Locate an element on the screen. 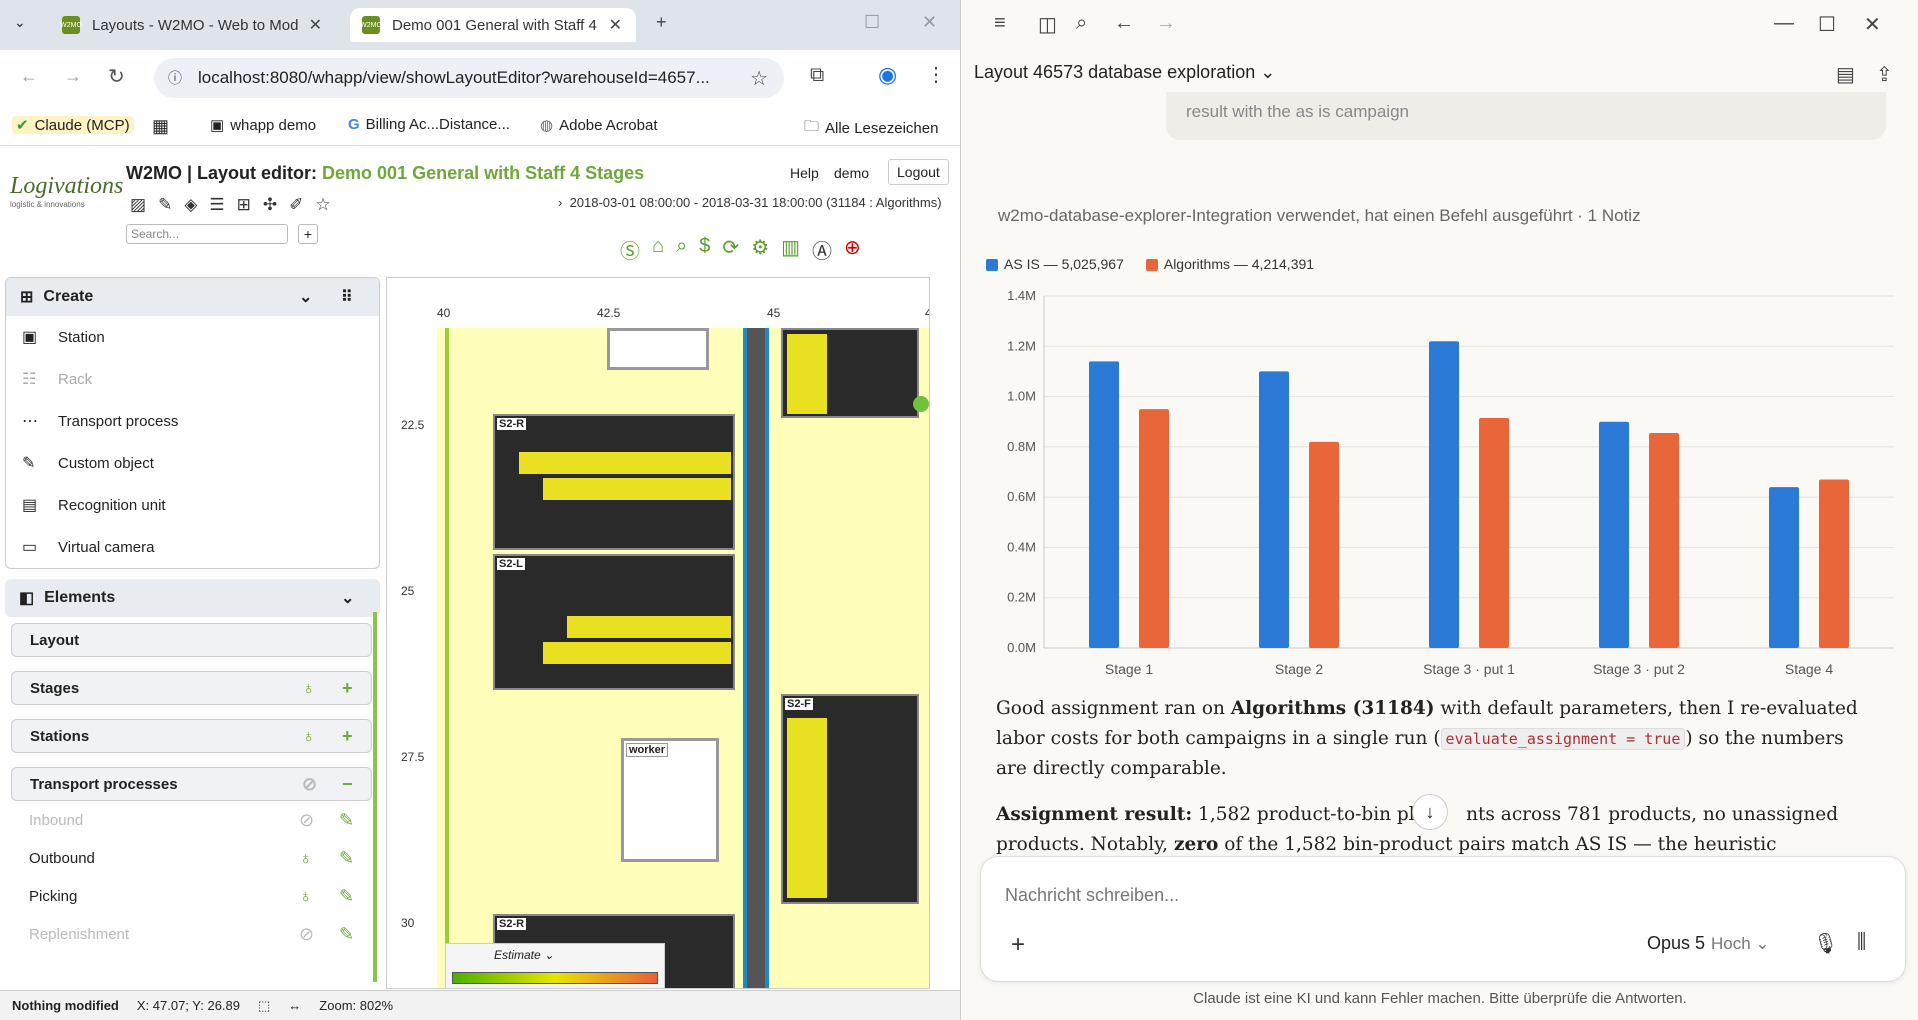 This screenshot has height=1020, width=1918. collapse-icon: − is located at coordinates (347, 784).